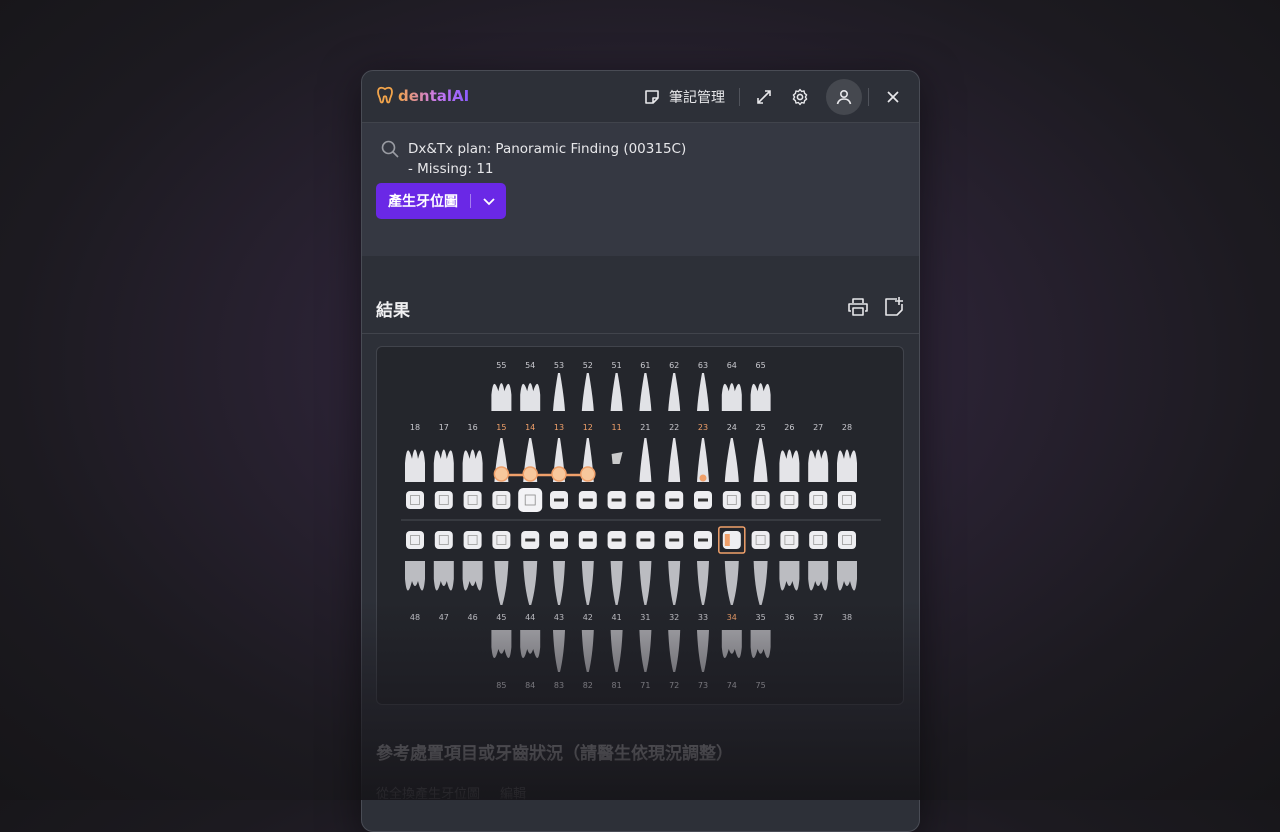 The height and width of the screenshot is (832, 1280). Describe the element at coordinates (703, 427) in the screenshot. I see `tooth-number-label: 23` at that location.